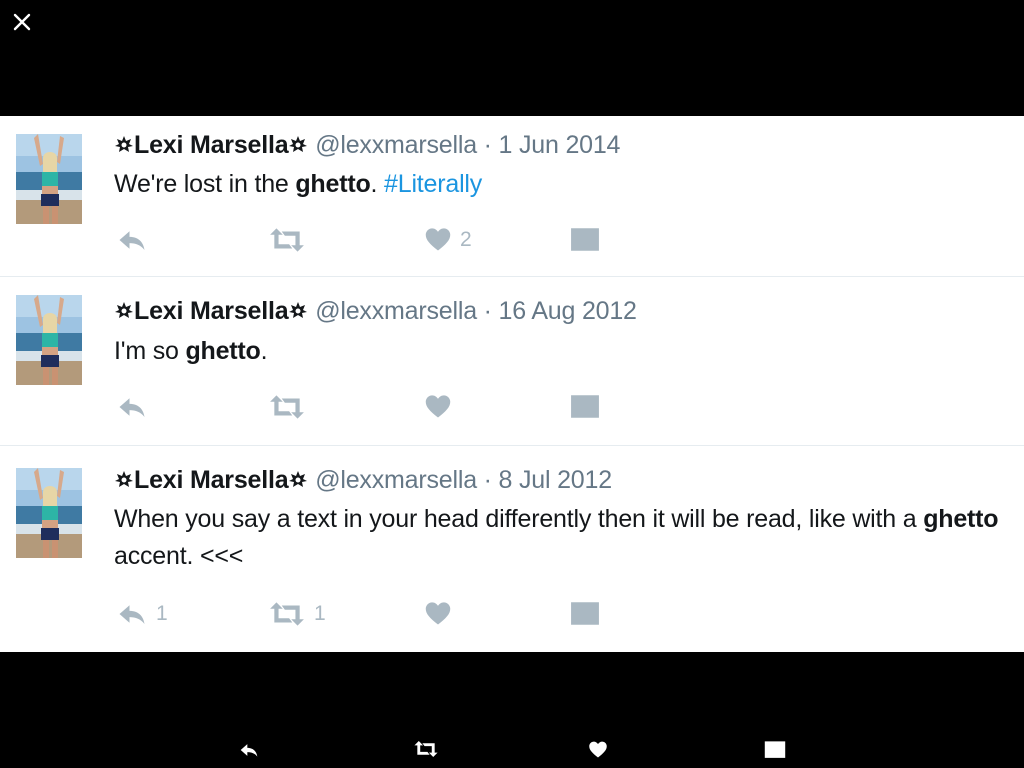 Image resolution: width=1024 pixels, height=768 pixels. I want to click on viewer-message-button, so click(775, 752).